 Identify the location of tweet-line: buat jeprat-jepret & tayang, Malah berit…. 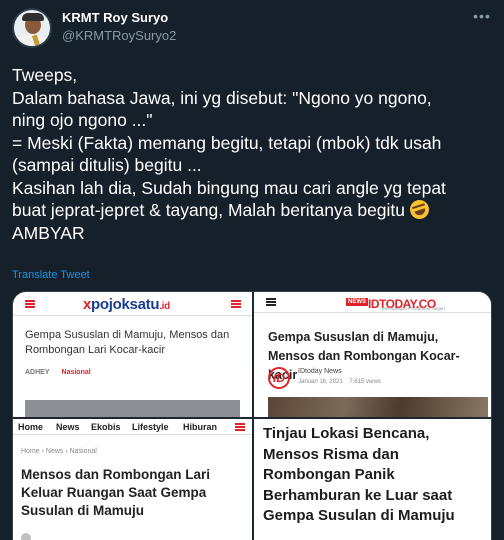
(209, 210).